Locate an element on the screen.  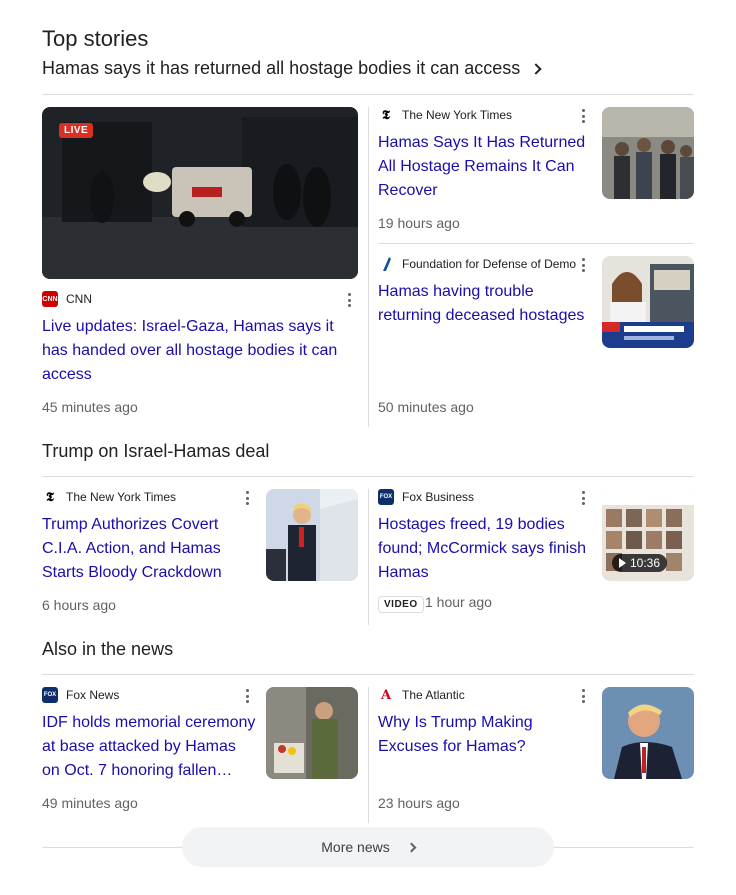
source-the-atlantic: A The Atlantic is located at coordinates (421, 695).